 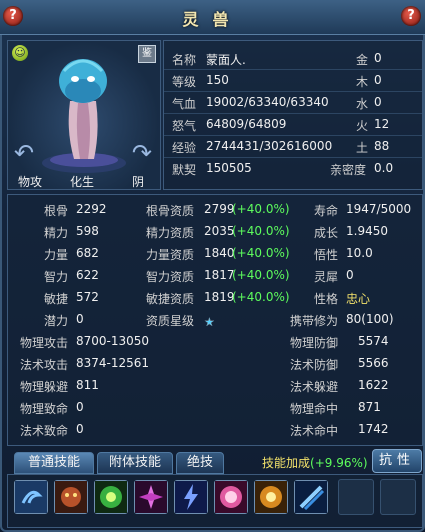 What do you see at coordinates (219, 253) in the screenshot?
I see `str-q-value: 1840` at bounding box center [219, 253].